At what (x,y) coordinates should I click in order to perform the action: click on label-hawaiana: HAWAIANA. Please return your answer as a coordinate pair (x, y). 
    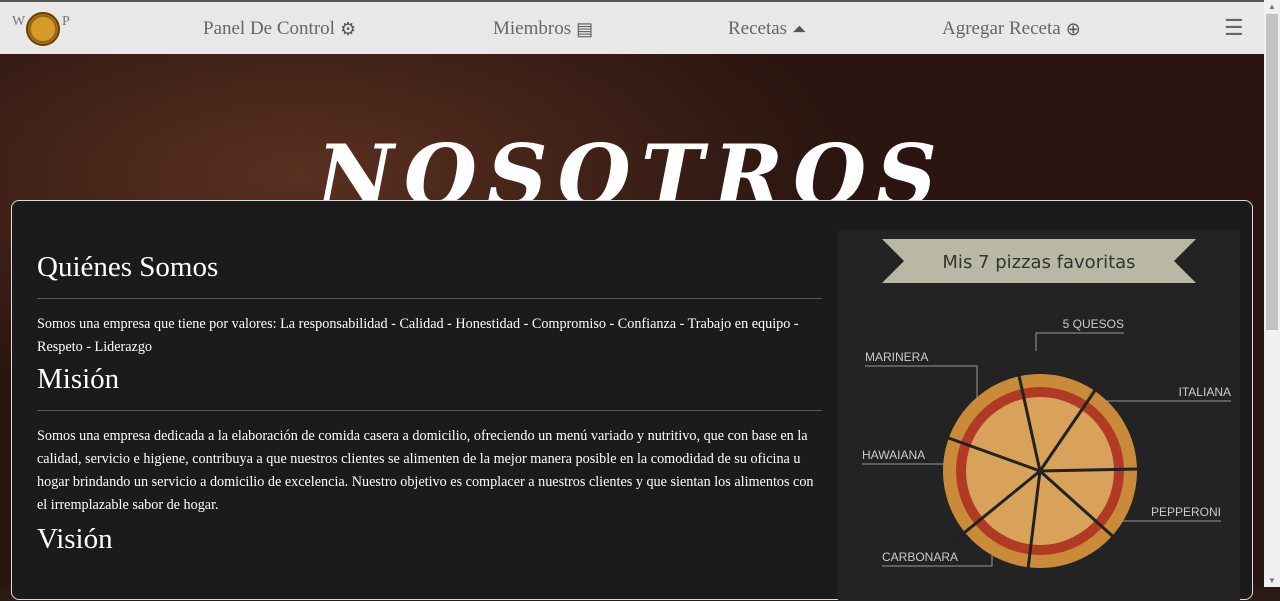
    Looking at the image, I should click on (893, 455).